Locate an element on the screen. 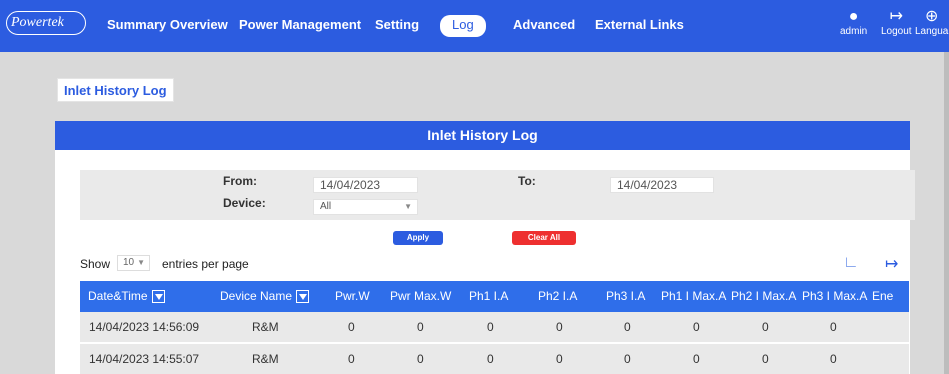 The width and height of the screenshot is (949, 374). to-date-input: 14/04/2023 is located at coordinates (662, 185).